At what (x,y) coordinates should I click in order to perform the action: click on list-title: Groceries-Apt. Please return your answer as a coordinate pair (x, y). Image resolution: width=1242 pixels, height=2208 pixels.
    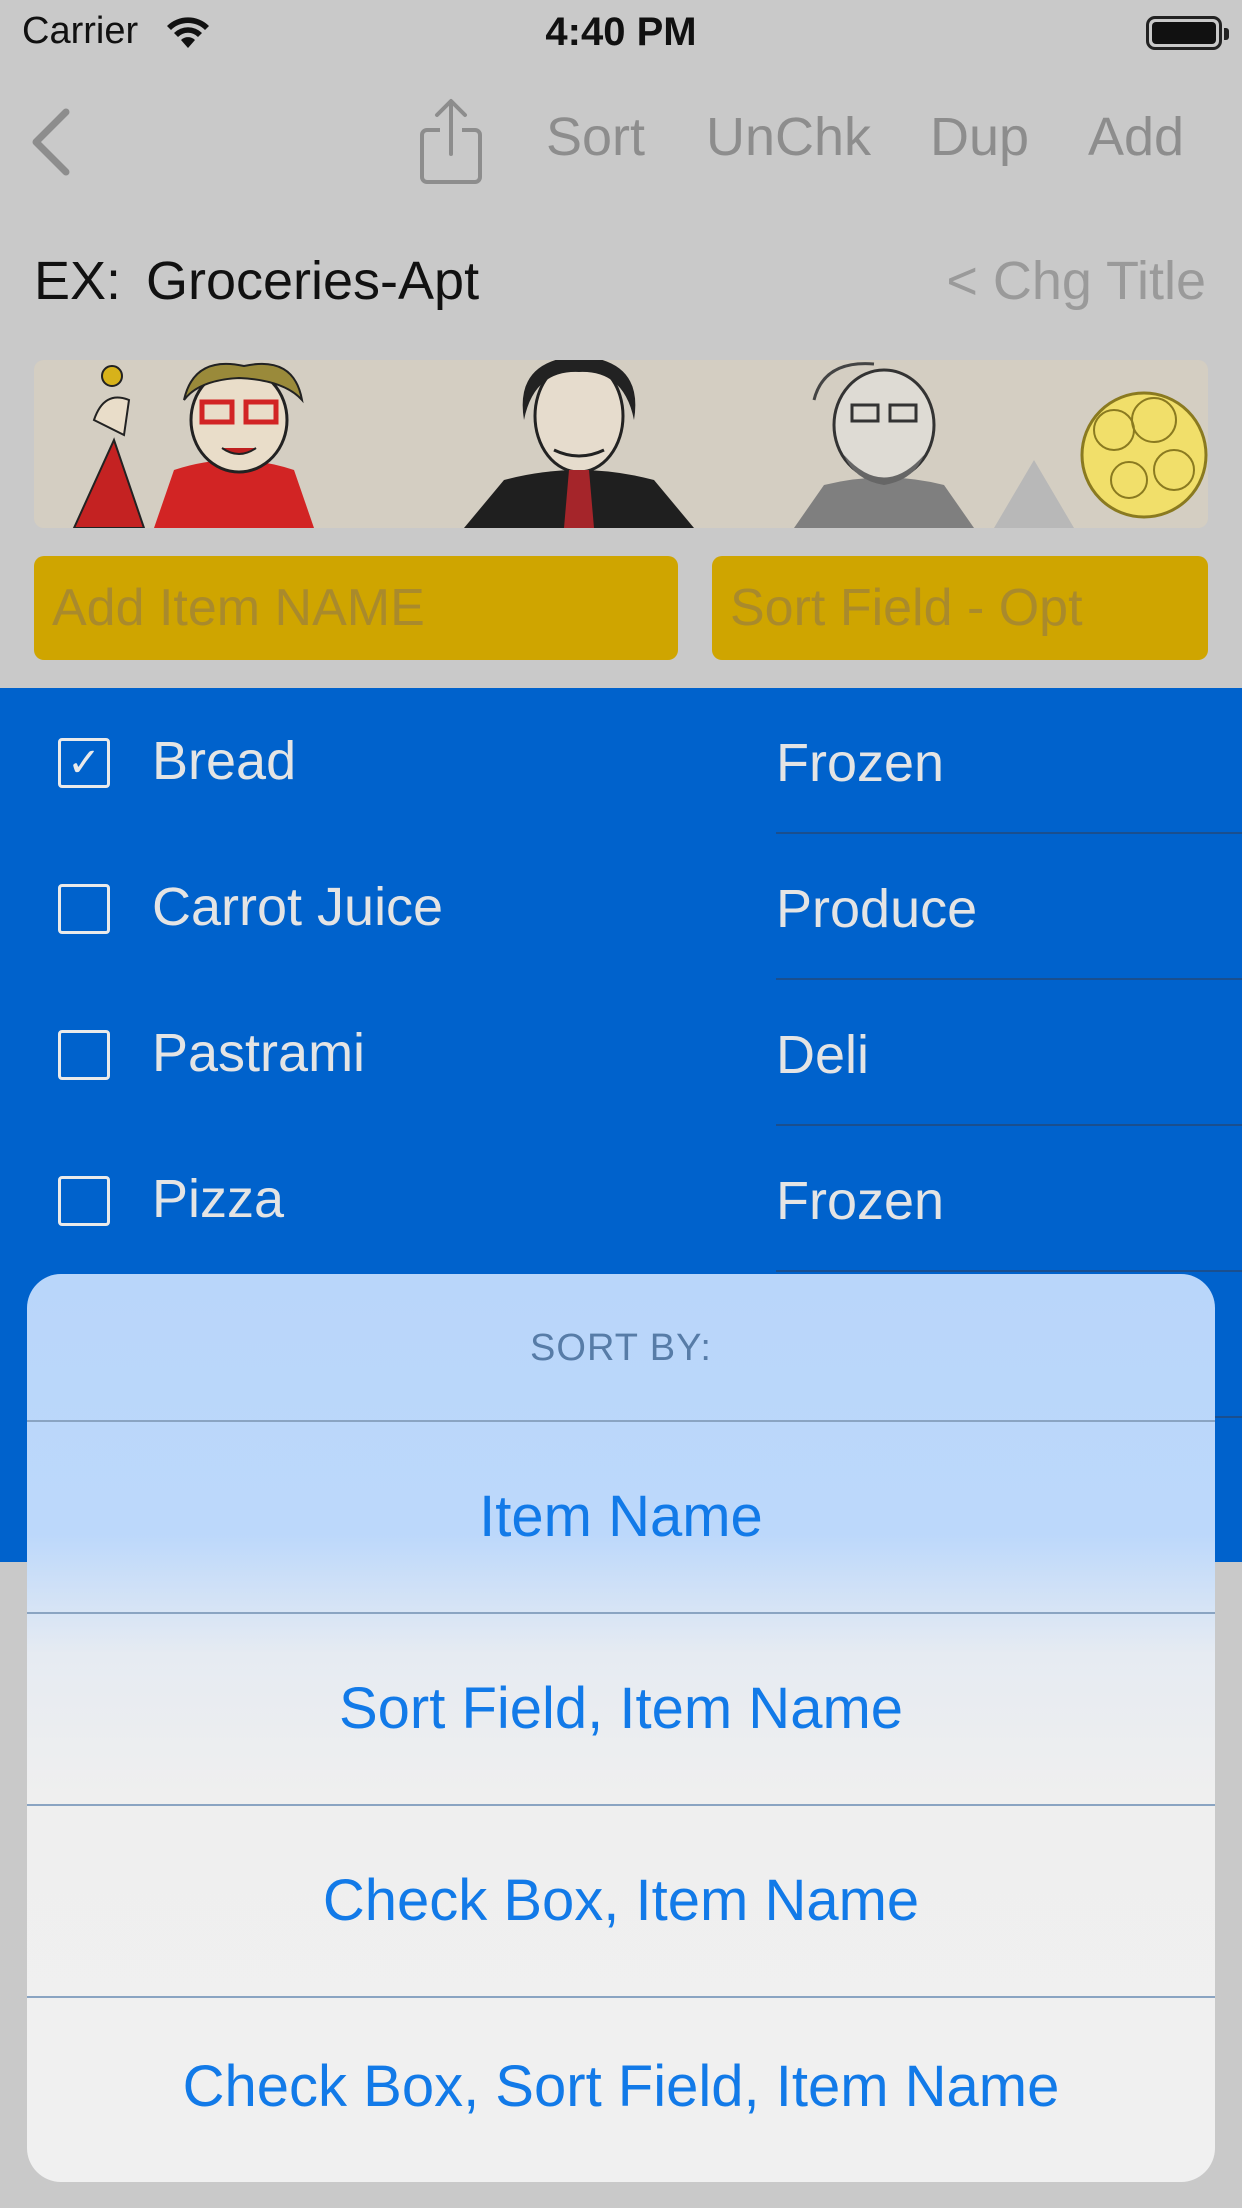
    Looking at the image, I should click on (313, 281).